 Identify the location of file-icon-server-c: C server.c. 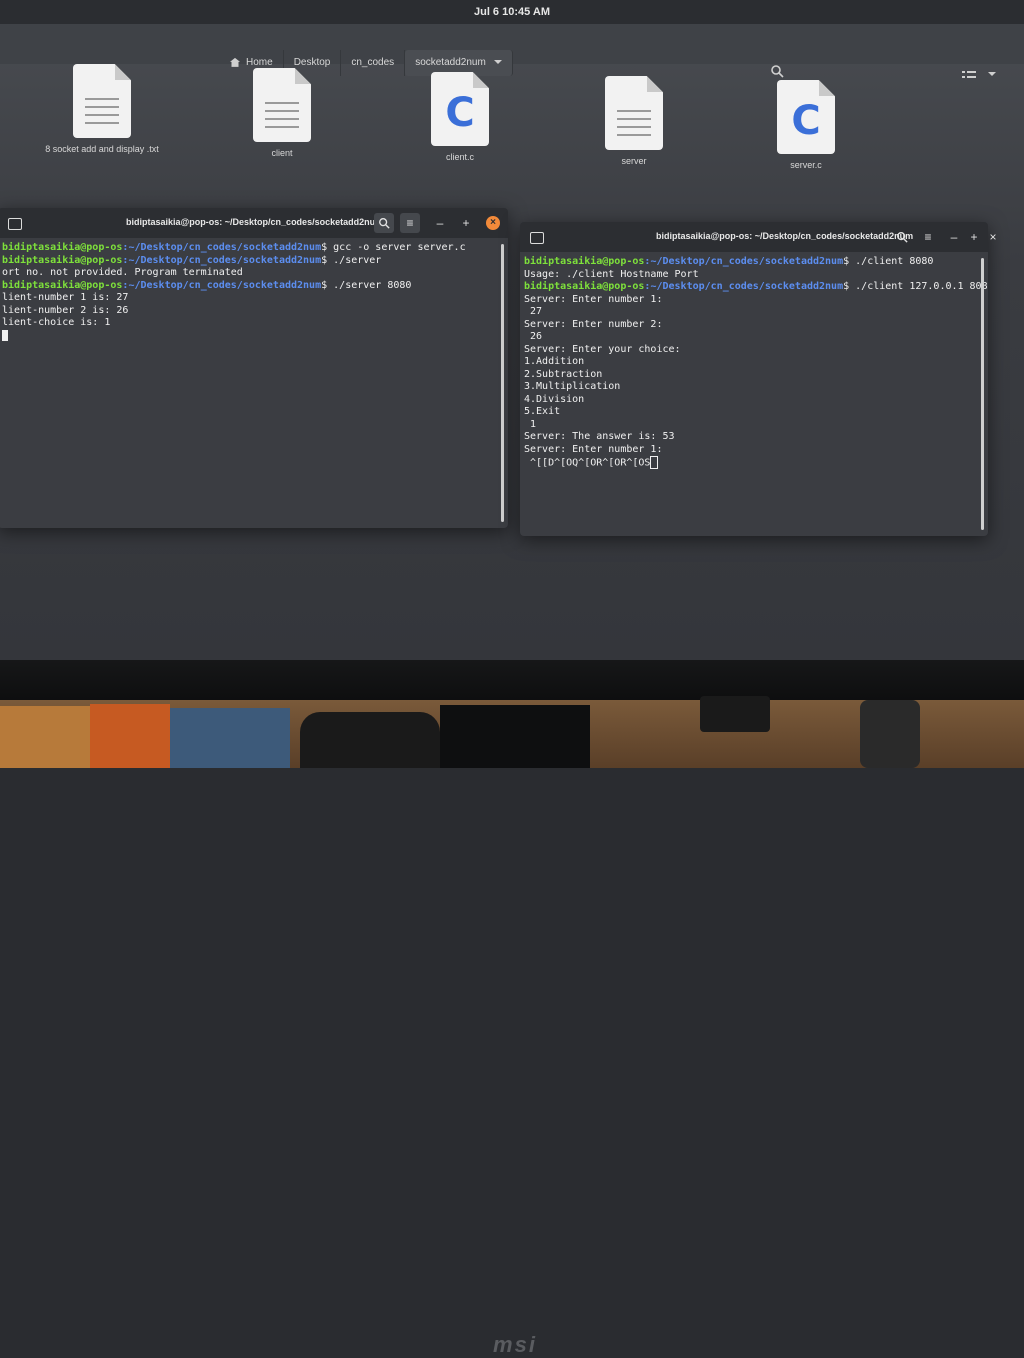
(806, 125).